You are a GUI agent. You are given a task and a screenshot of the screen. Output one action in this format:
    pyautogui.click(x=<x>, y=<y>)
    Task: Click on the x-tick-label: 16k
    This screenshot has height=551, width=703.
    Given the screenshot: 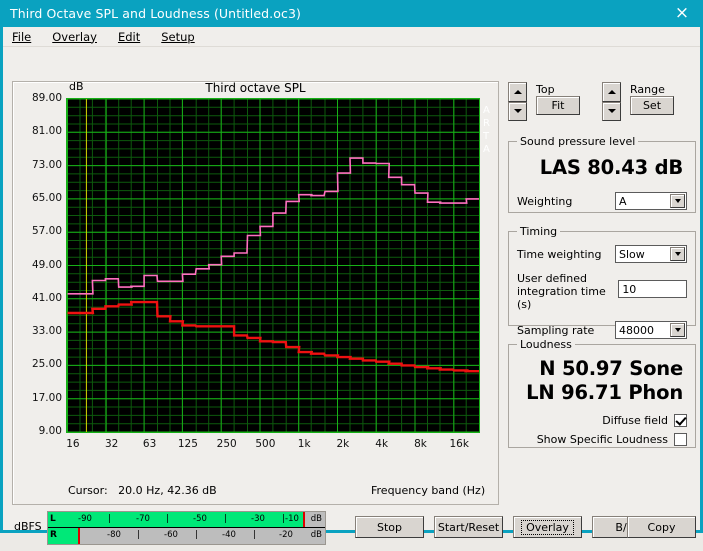 What is the action you would take?
    pyautogui.click(x=459, y=444)
    